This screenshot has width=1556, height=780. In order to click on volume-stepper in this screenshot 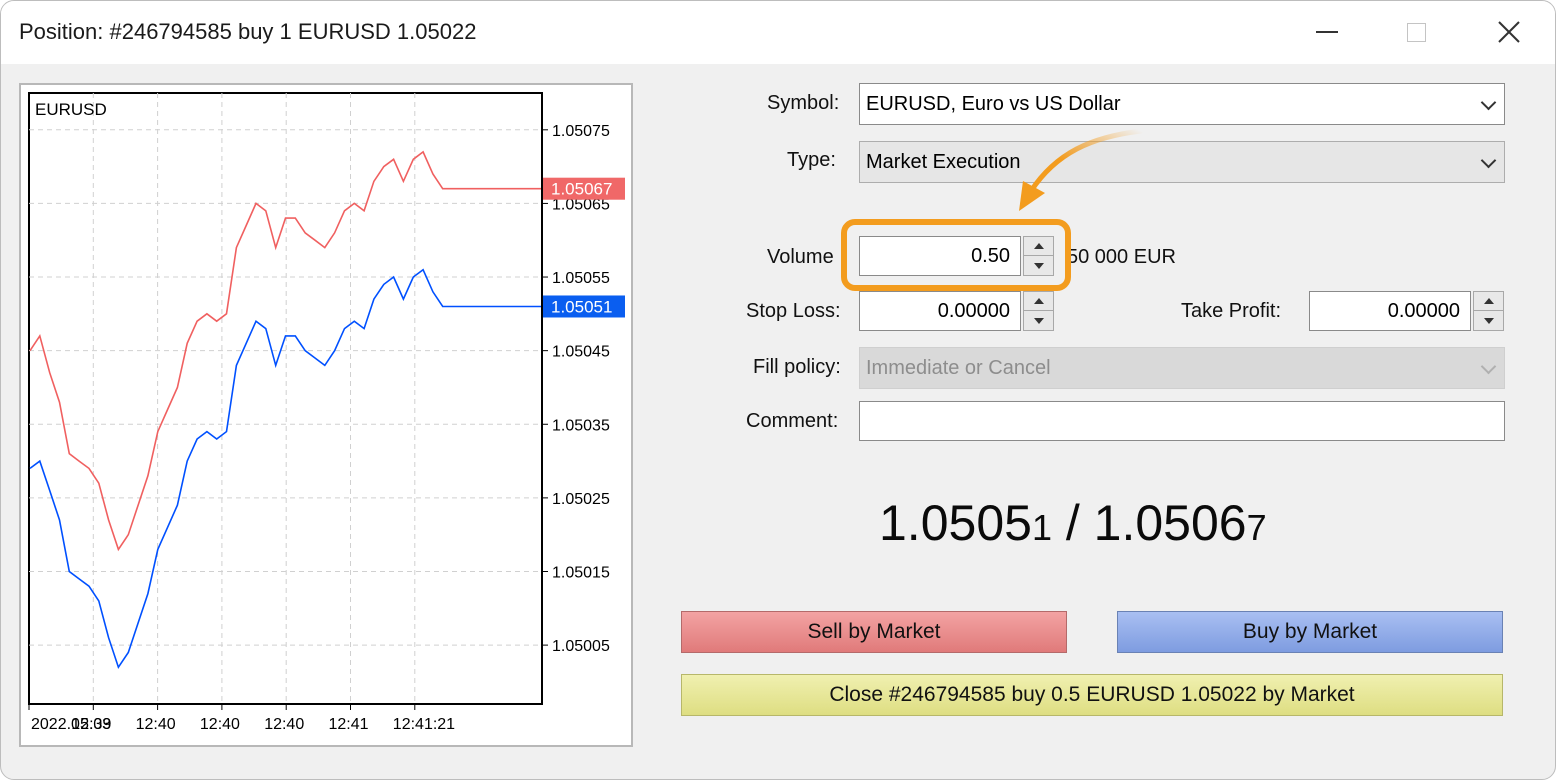, I will do `click(1038, 256)`.